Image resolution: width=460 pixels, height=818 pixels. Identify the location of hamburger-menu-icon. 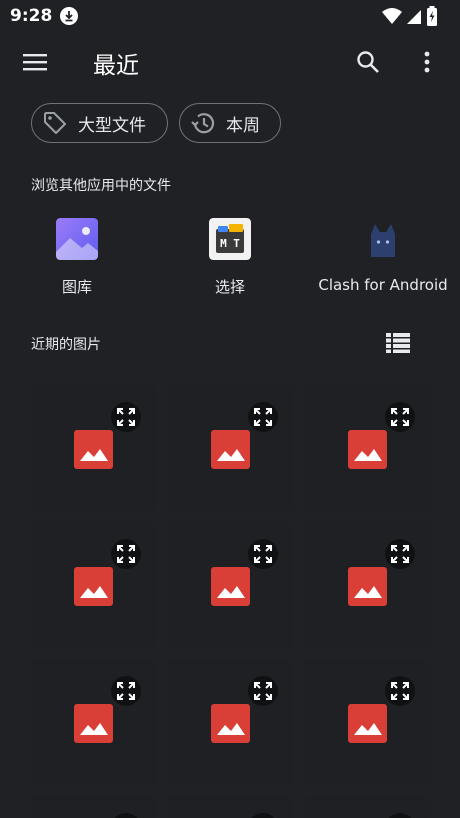
(35, 62).